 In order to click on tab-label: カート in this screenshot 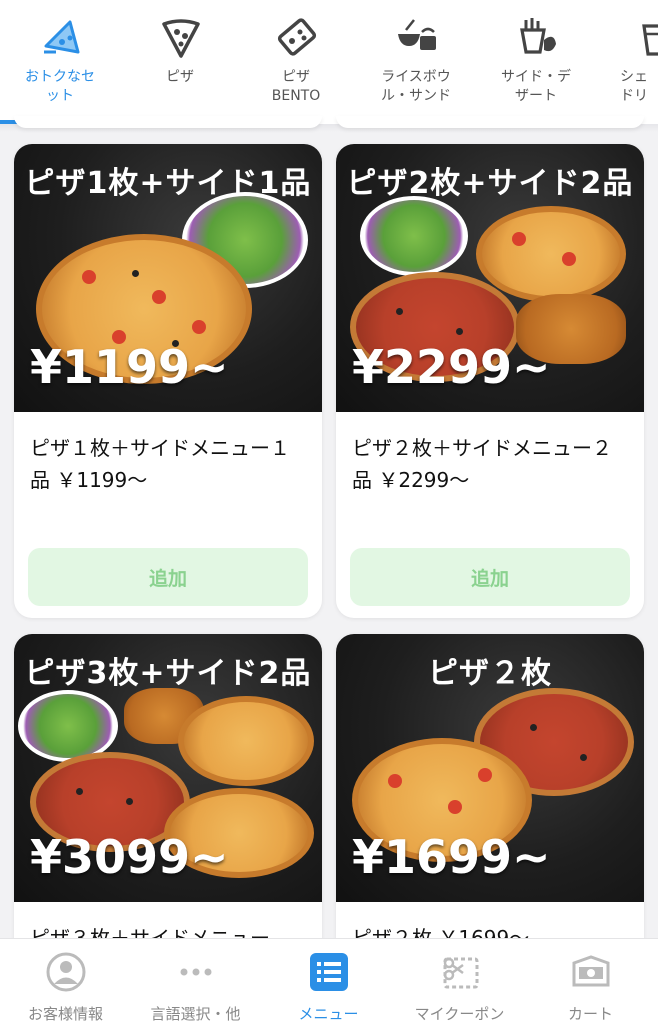, I will do `click(590, 1014)`.